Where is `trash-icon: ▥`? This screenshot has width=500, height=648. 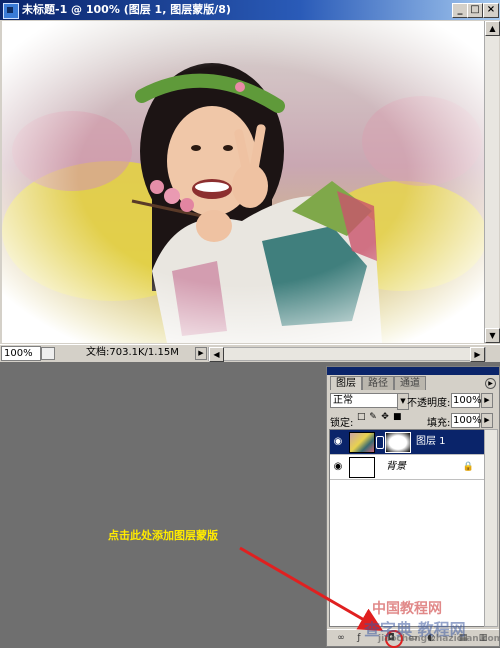 trash-icon: ▥ is located at coordinates (483, 638).